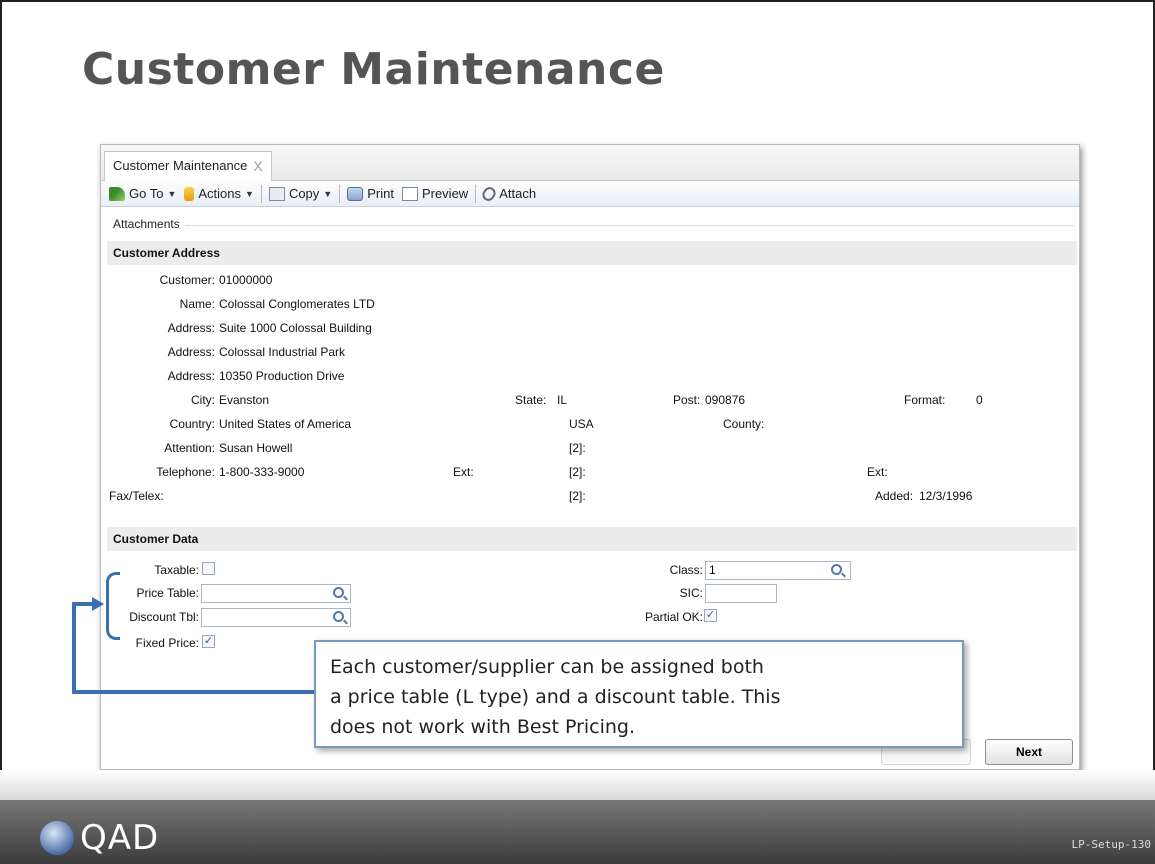 This screenshot has height=864, width=1155. I want to click on telephone-value: 1-800-333-9000, so click(262, 472).